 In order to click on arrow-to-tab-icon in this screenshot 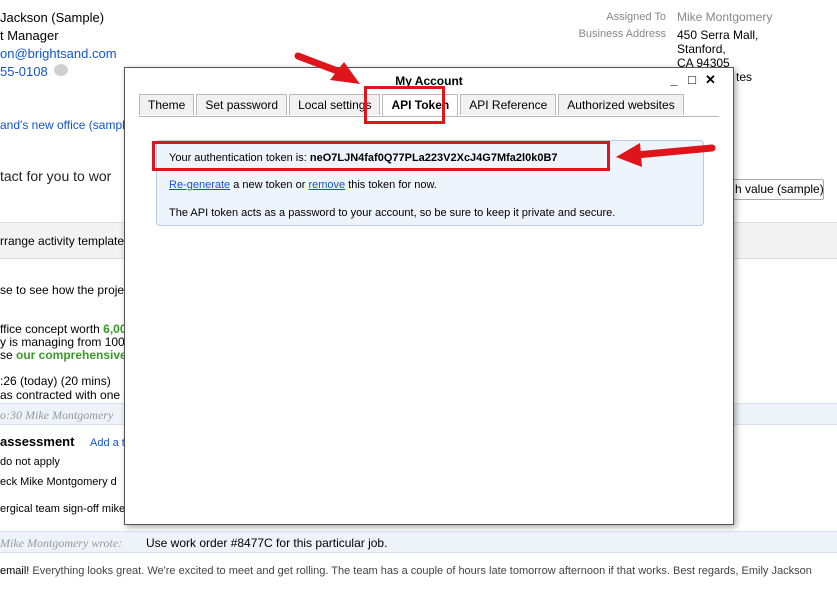, I will do `click(327, 68)`.